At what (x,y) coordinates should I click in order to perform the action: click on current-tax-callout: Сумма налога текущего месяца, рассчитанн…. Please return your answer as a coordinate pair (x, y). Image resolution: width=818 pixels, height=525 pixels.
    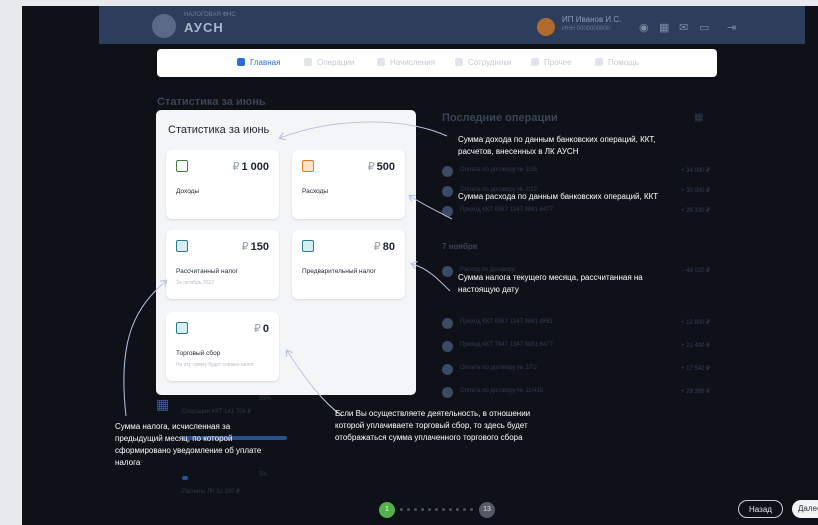
    Looking at the image, I should click on (550, 283).